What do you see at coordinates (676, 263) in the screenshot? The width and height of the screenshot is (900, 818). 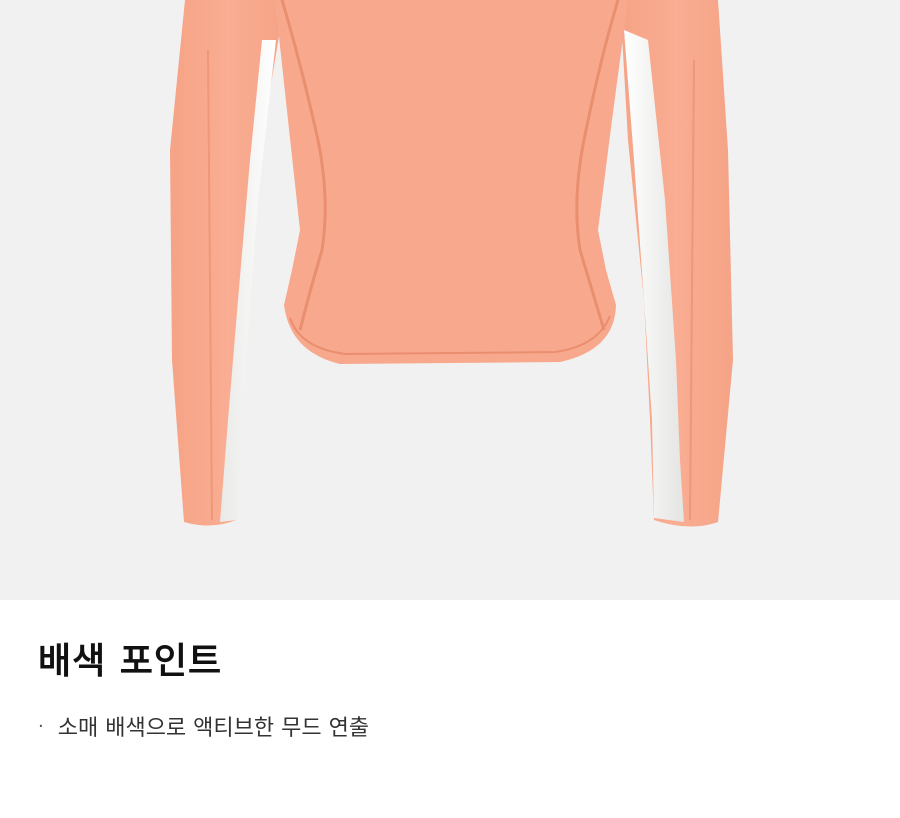 I see `right-sleeve` at bounding box center [676, 263].